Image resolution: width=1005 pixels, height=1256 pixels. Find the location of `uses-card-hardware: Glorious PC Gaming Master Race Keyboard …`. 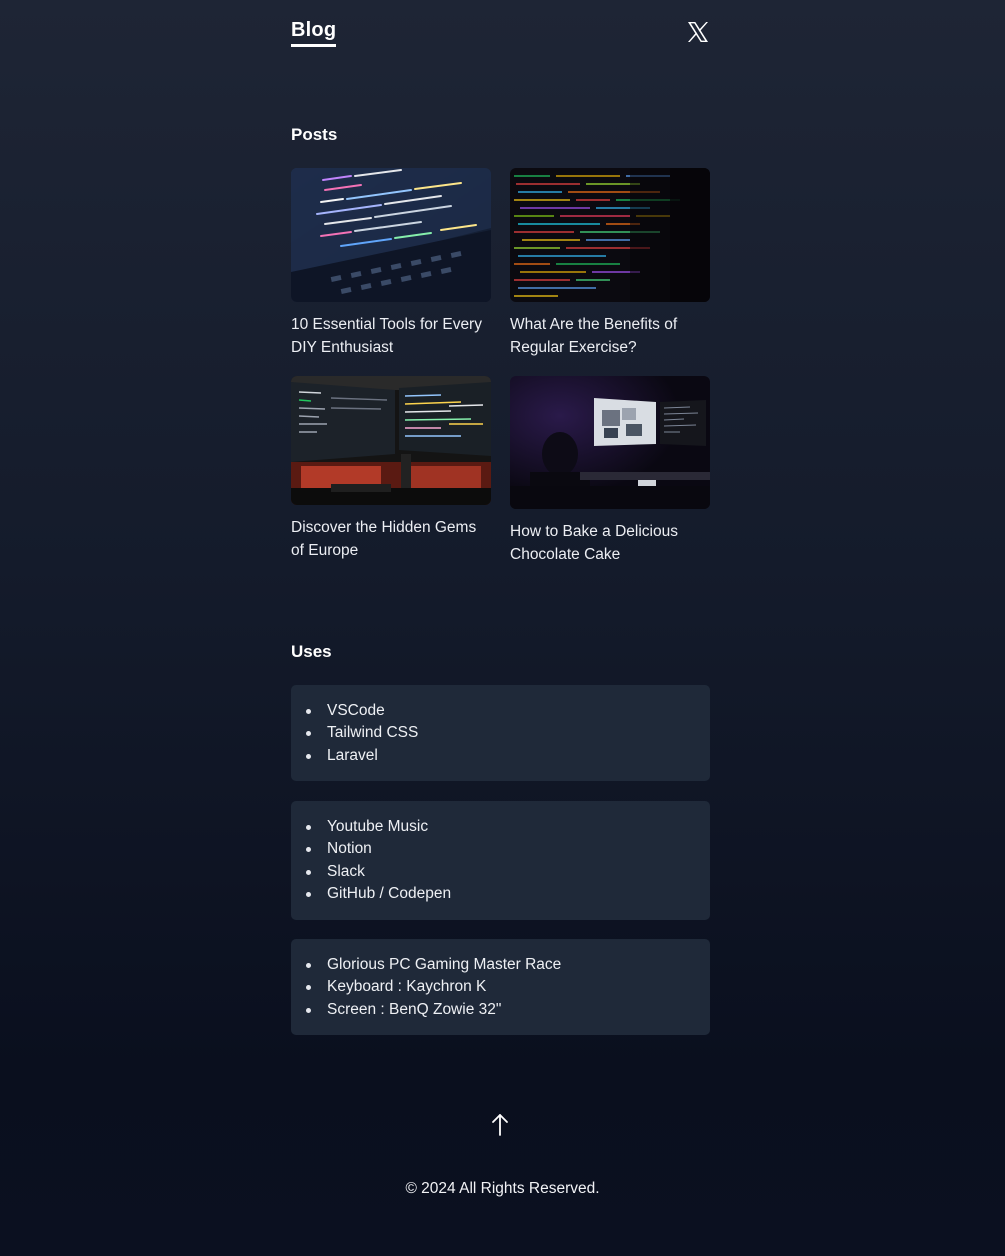

uses-card-hardware: Glorious PC Gaming Master Race Keyboard … is located at coordinates (500, 987).